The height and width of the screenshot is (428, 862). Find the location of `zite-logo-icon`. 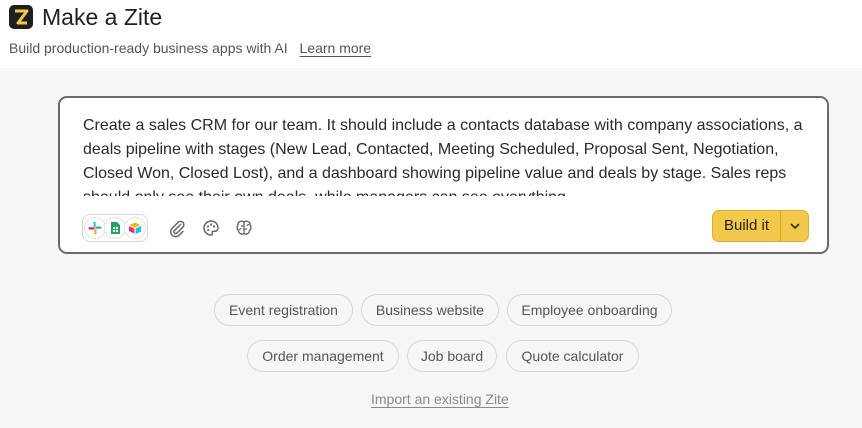

zite-logo-icon is located at coordinates (21, 17).